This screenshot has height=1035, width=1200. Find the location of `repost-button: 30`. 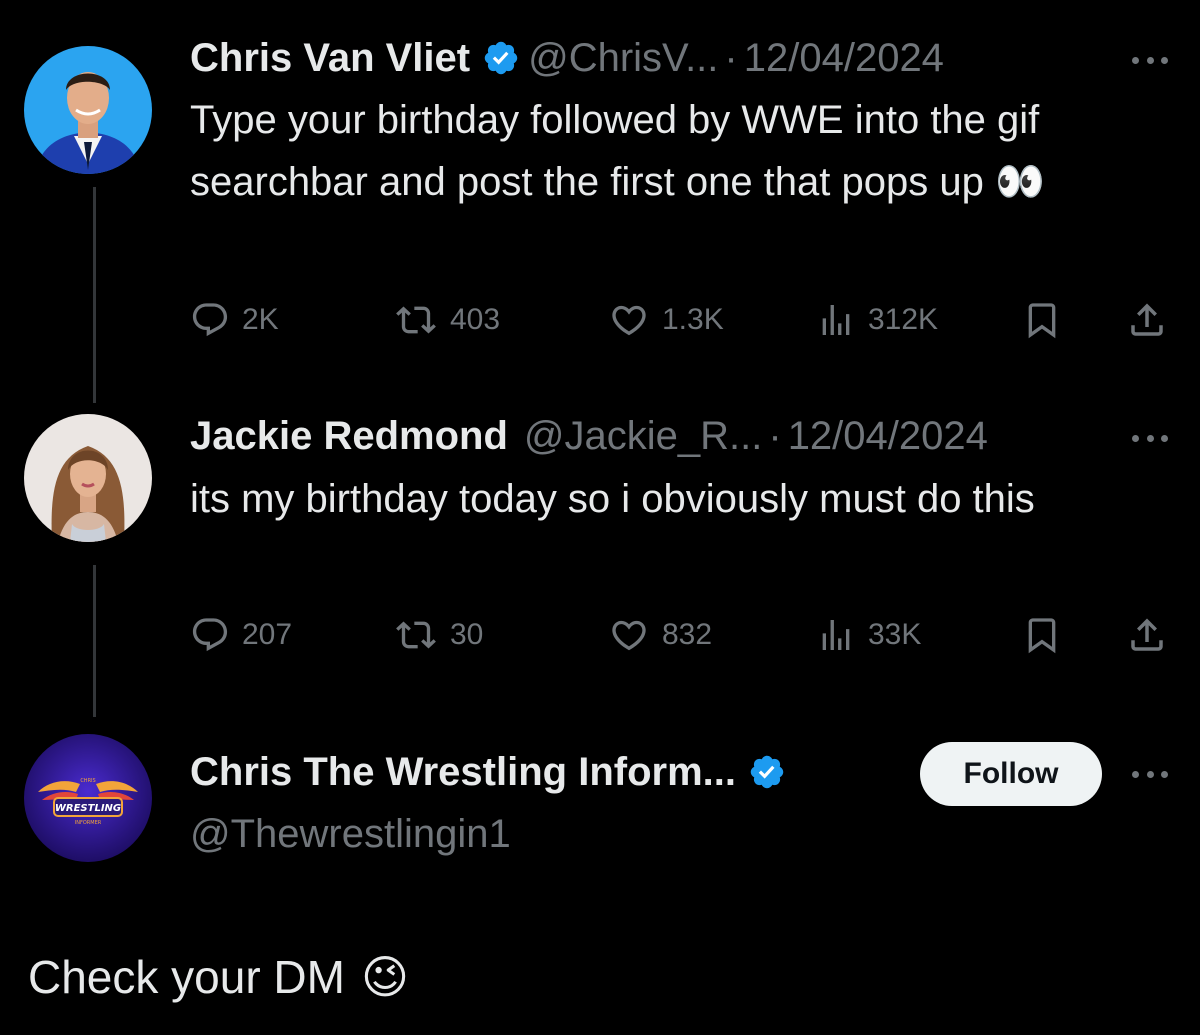

repost-button: 30 is located at coordinates (438, 635).